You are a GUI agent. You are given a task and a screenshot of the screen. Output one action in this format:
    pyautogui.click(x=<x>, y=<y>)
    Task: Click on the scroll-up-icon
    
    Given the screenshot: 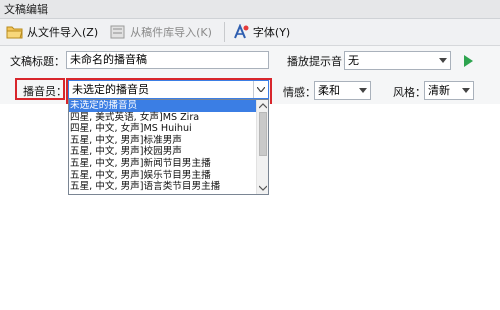 What is the action you would take?
    pyautogui.click(x=263, y=106)
    